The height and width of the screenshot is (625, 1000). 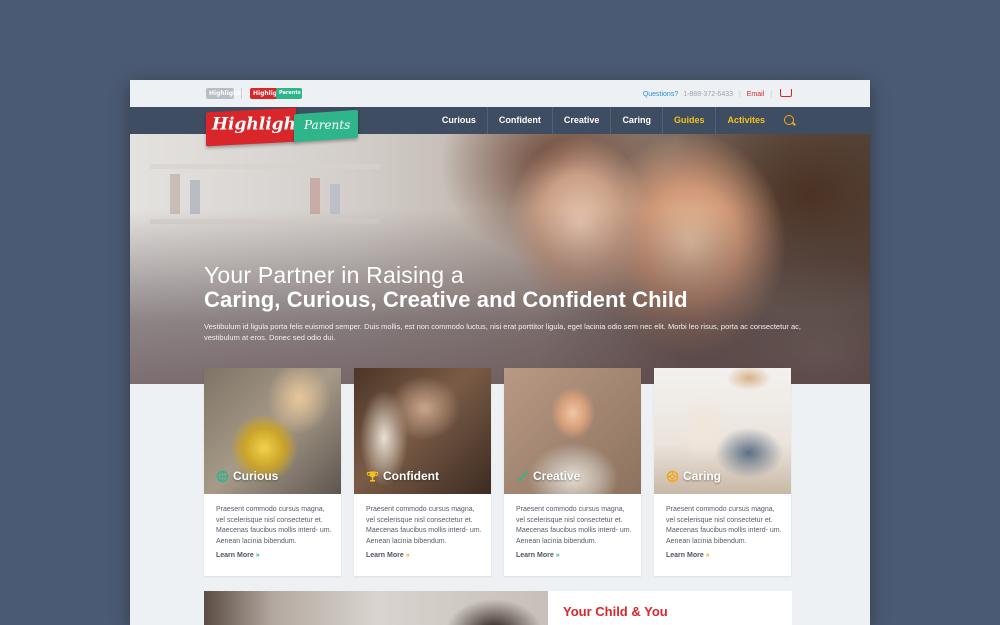 I want to click on card-title: Confident, so click(x=411, y=476).